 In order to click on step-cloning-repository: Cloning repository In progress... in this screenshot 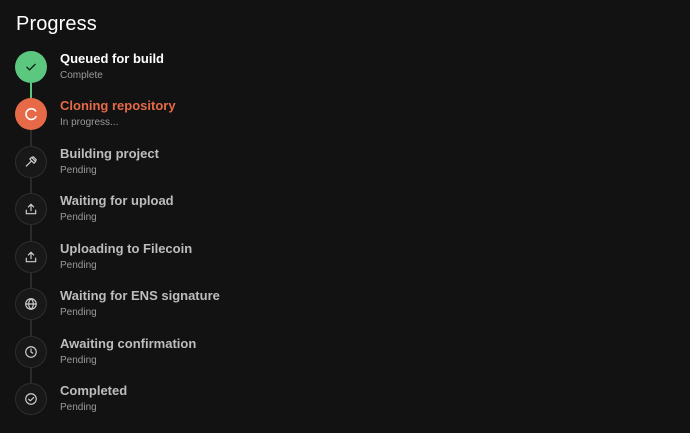, I will do `click(215, 114)`.